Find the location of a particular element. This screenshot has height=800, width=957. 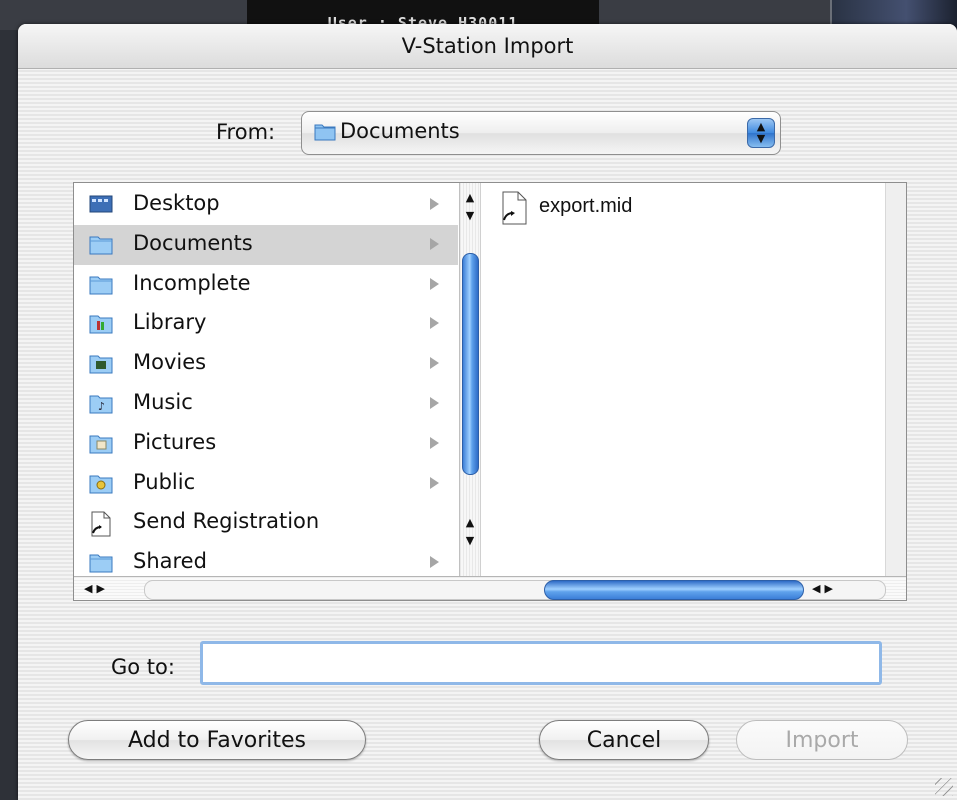

sidebar-item-public: Public is located at coordinates (266, 484).